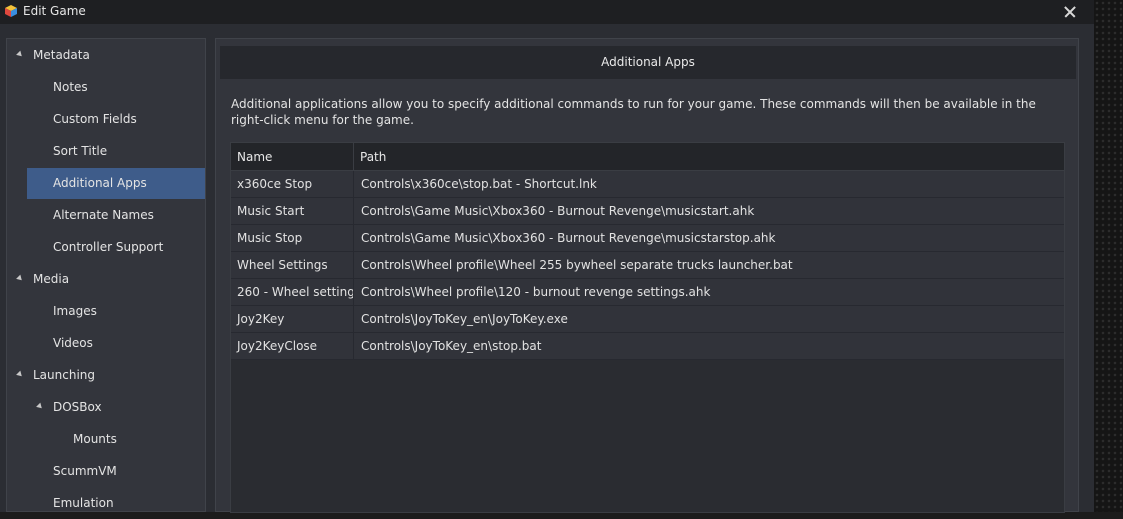 The width and height of the screenshot is (1123, 519). Describe the element at coordinates (451, 346) in the screenshot. I see `cell-path: Controls\JoyToKey_en\stop.bat` at that location.